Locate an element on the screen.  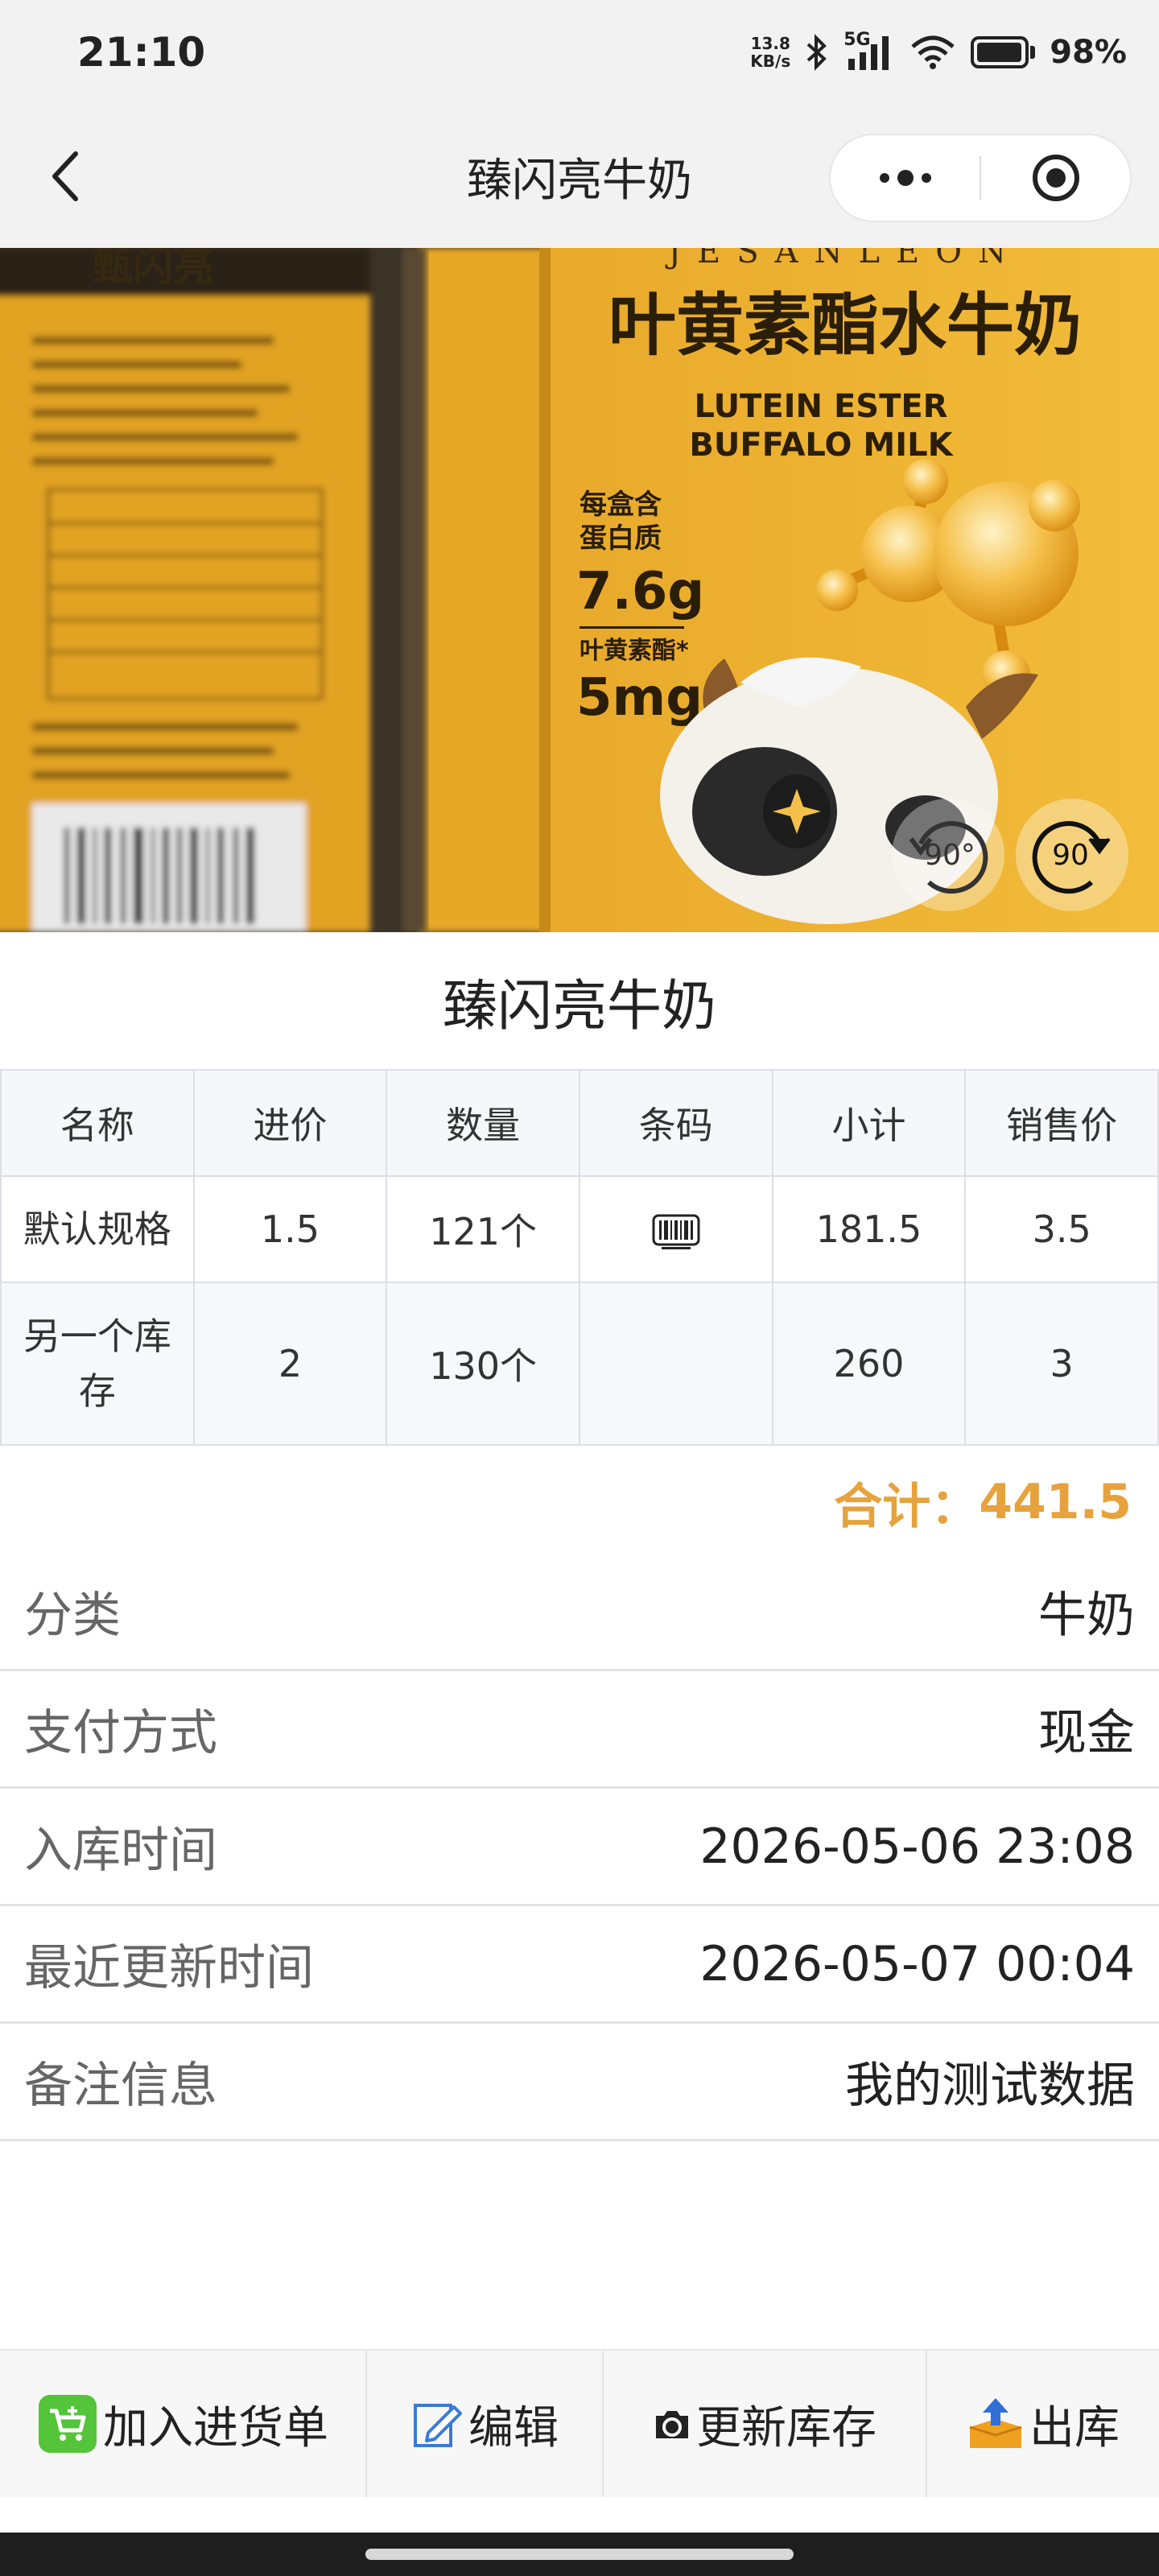
rotate-right-icon: 90 is located at coordinates (1071, 857).